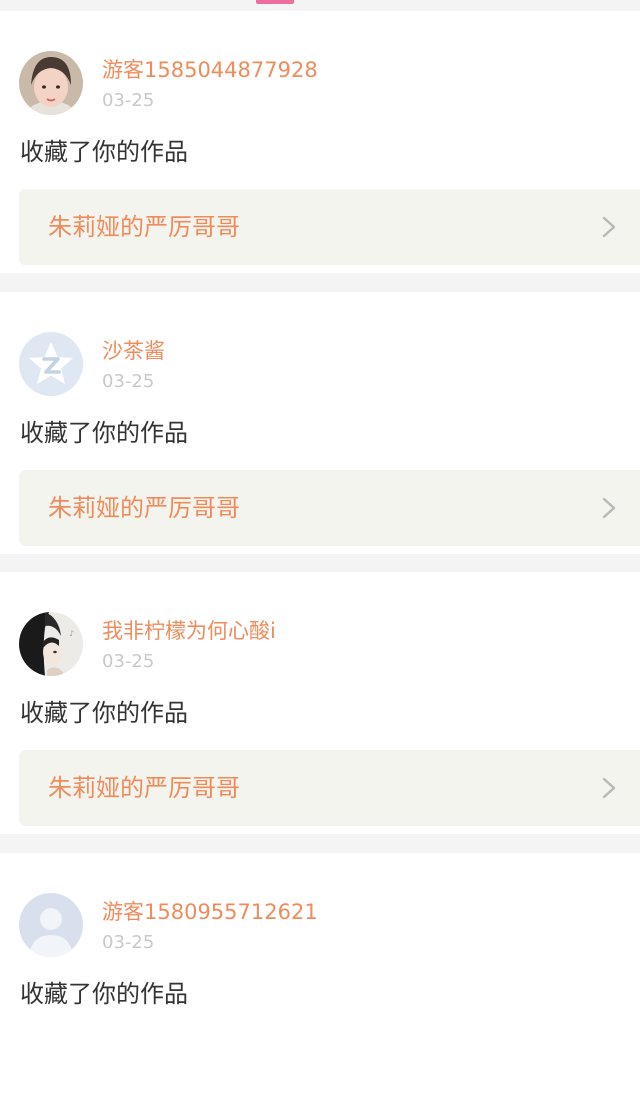 The height and width of the screenshot is (1115, 640). Describe the element at coordinates (210, 912) in the screenshot. I see `username: 游客1580955712621` at that location.